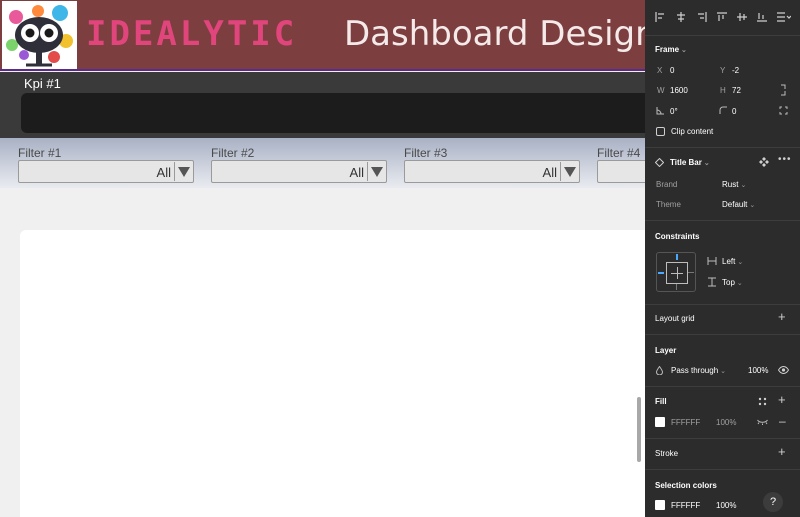 This screenshot has height=517, width=800. I want to click on filter-3: Filter #3 All, so click(492, 160).